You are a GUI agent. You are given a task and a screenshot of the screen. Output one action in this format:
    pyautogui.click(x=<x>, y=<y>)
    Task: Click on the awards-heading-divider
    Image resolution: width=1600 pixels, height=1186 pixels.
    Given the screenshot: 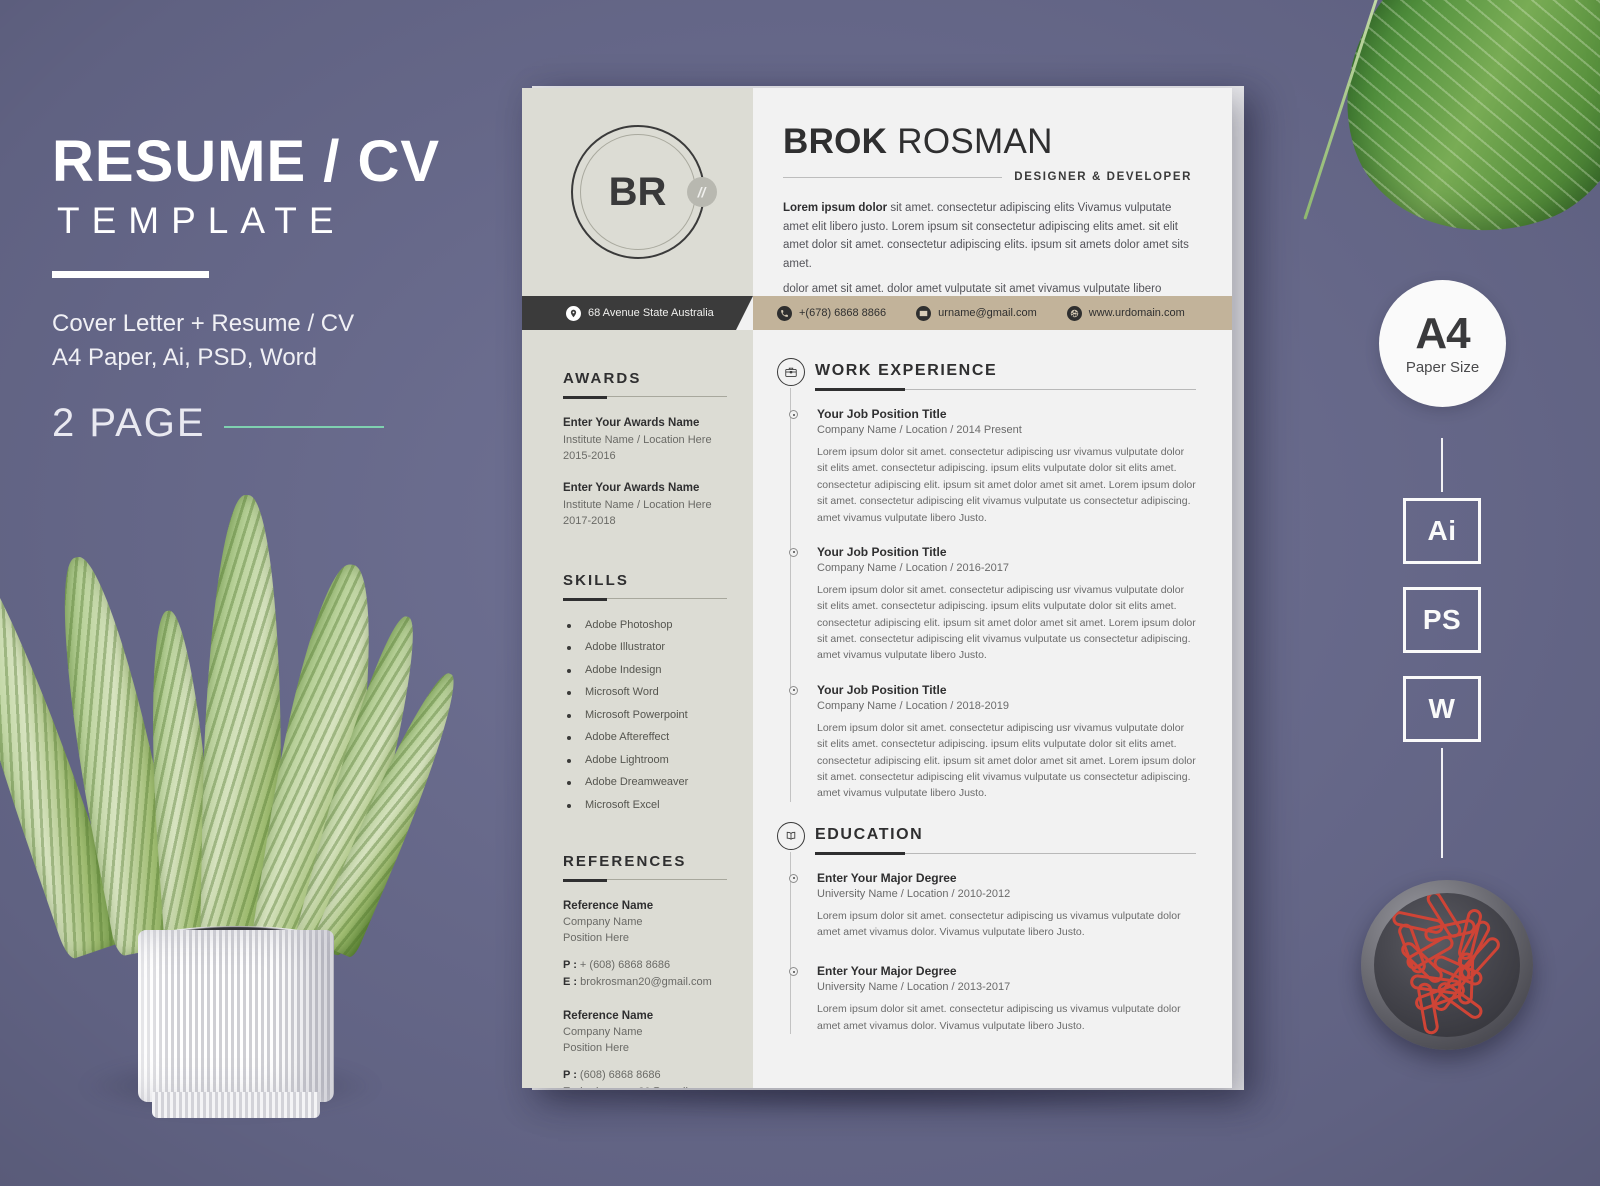 What is the action you would take?
    pyautogui.click(x=645, y=397)
    